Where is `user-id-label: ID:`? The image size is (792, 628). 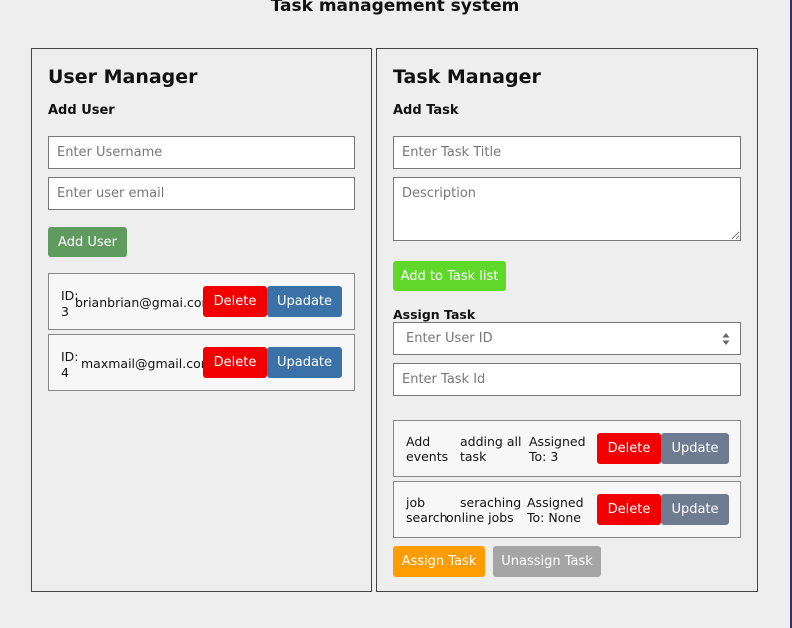 user-id-label: ID: is located at coordinates (70, 356).